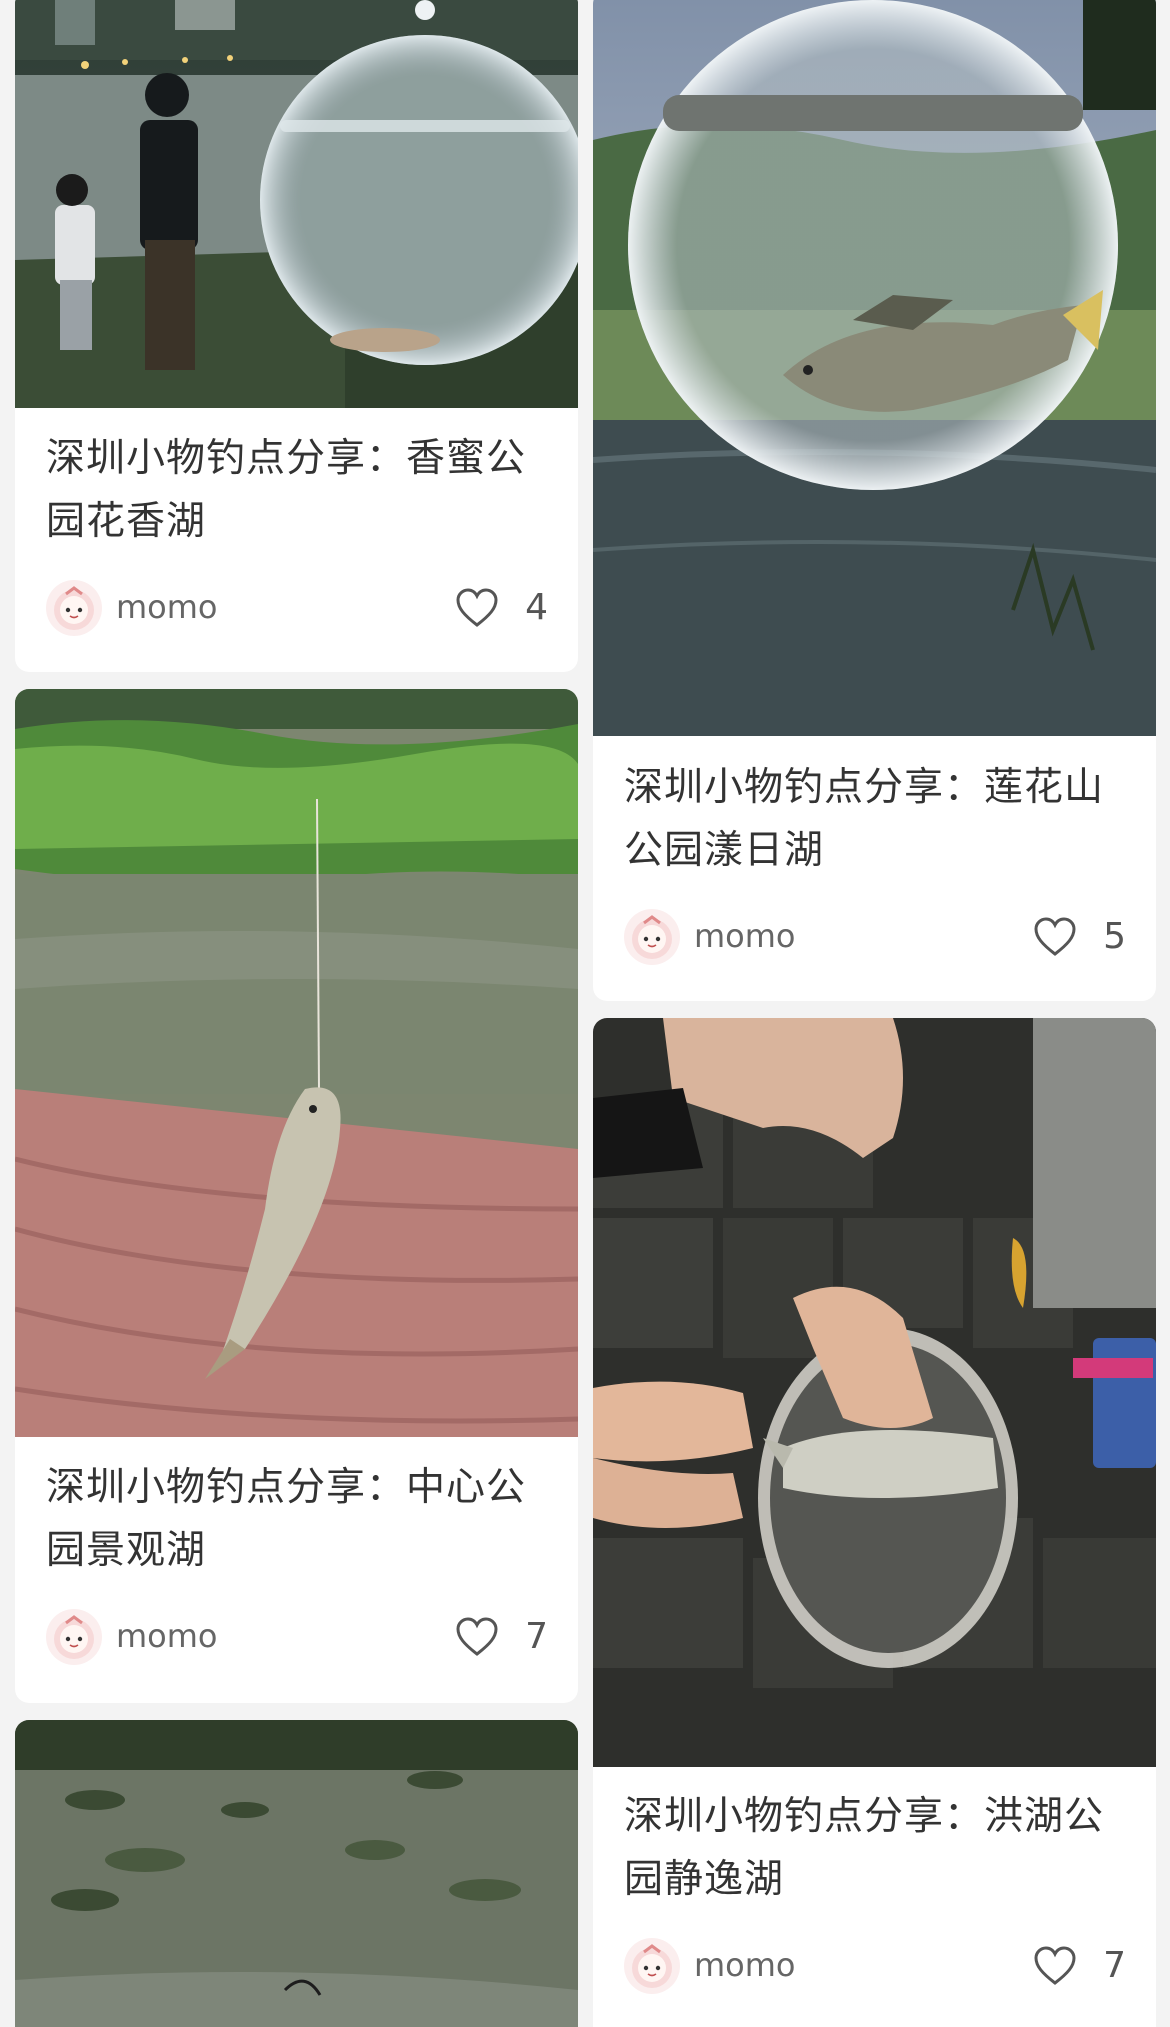 The height and width of the screenshot is (2027, 1170). I want to click on note-footer: momo 5, so click(875, 937).